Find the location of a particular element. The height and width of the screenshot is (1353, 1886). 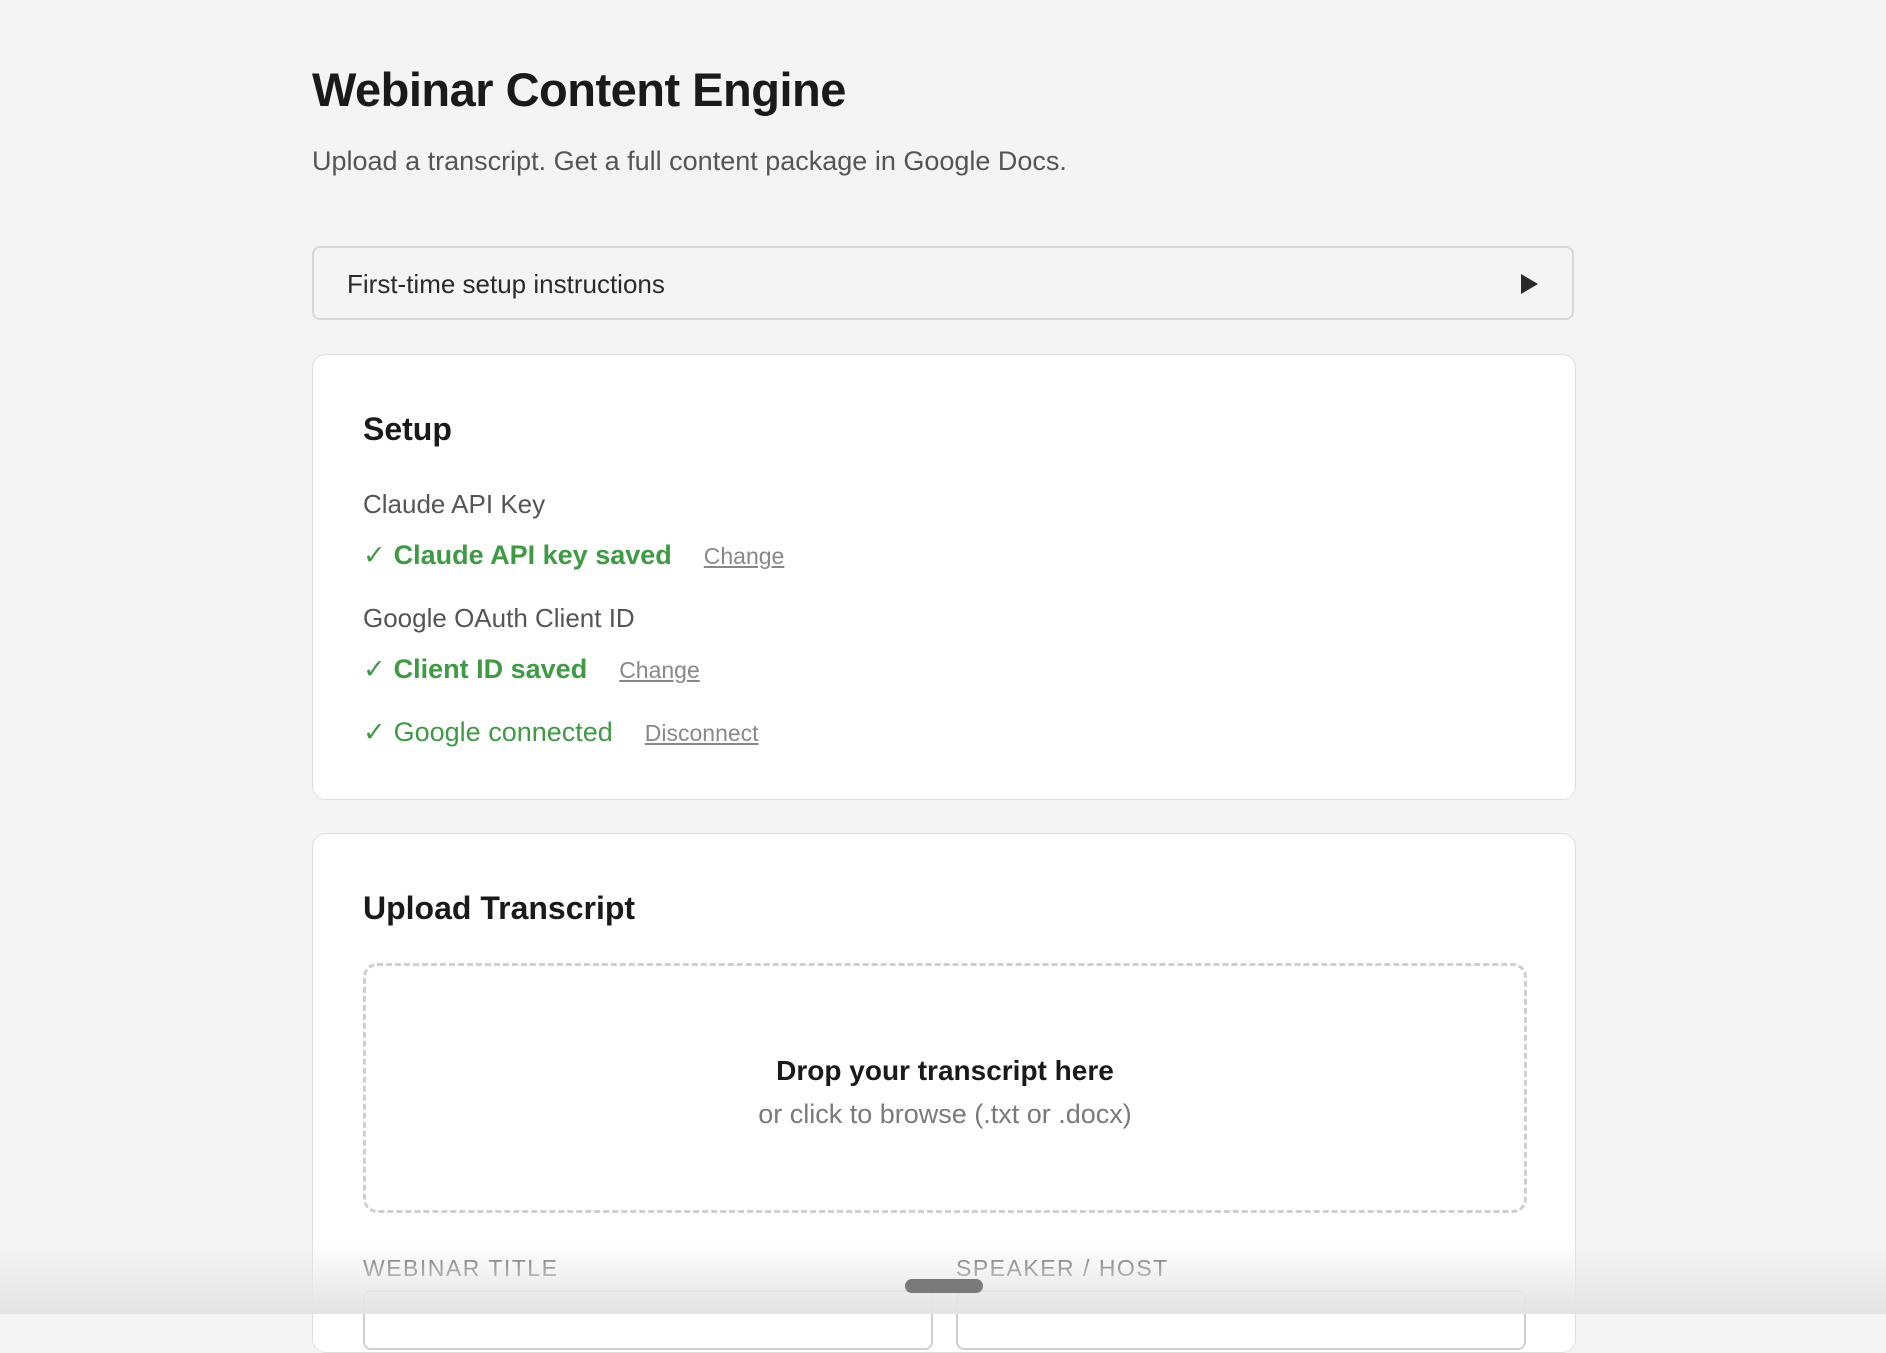

google-connected-status: Google connected is located at coordinates (503, 732).